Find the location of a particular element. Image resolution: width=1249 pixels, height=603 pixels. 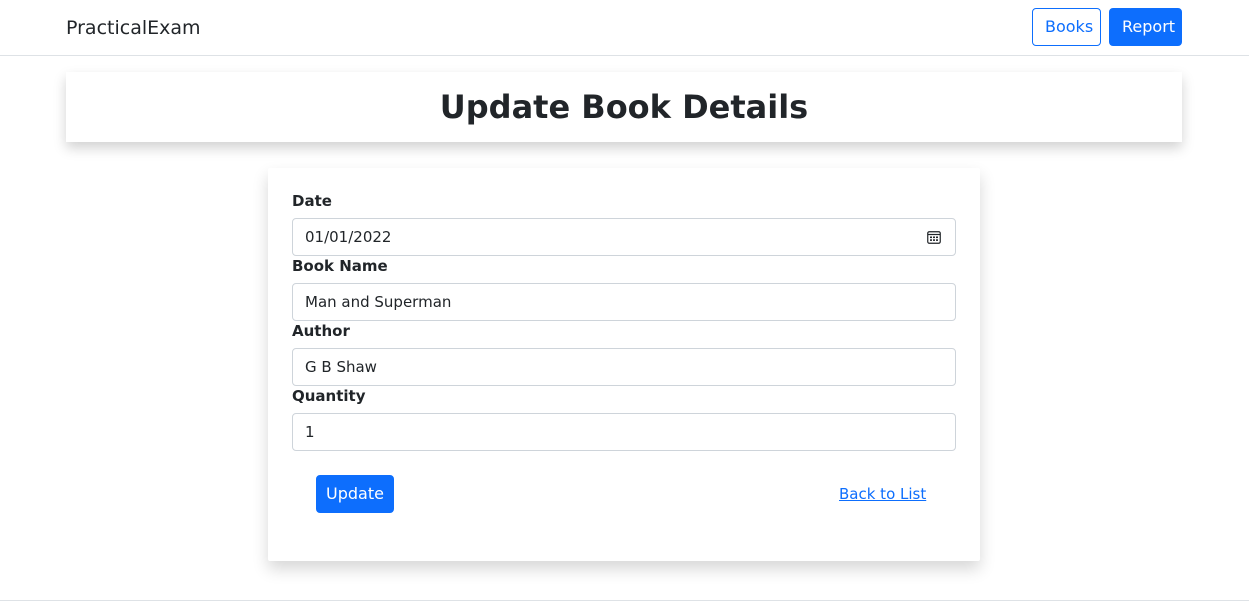

date-label: Date is located at coordinates (312, 201).